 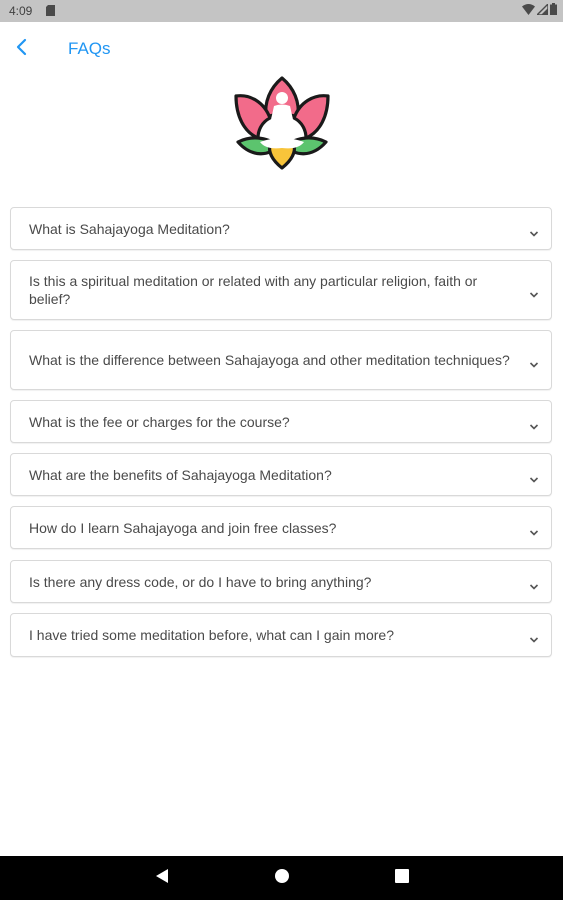 I want to click on system-nav-bar, so click(x=281, y=878).